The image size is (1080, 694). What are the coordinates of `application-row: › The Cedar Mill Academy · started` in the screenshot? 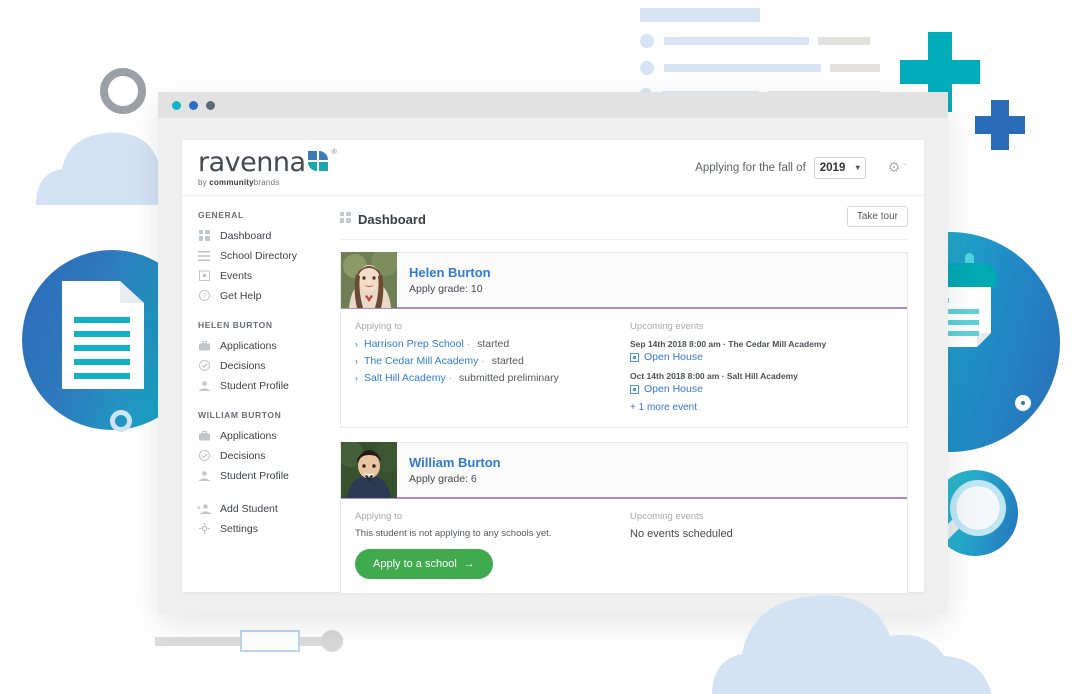 It's located at (492, 361).